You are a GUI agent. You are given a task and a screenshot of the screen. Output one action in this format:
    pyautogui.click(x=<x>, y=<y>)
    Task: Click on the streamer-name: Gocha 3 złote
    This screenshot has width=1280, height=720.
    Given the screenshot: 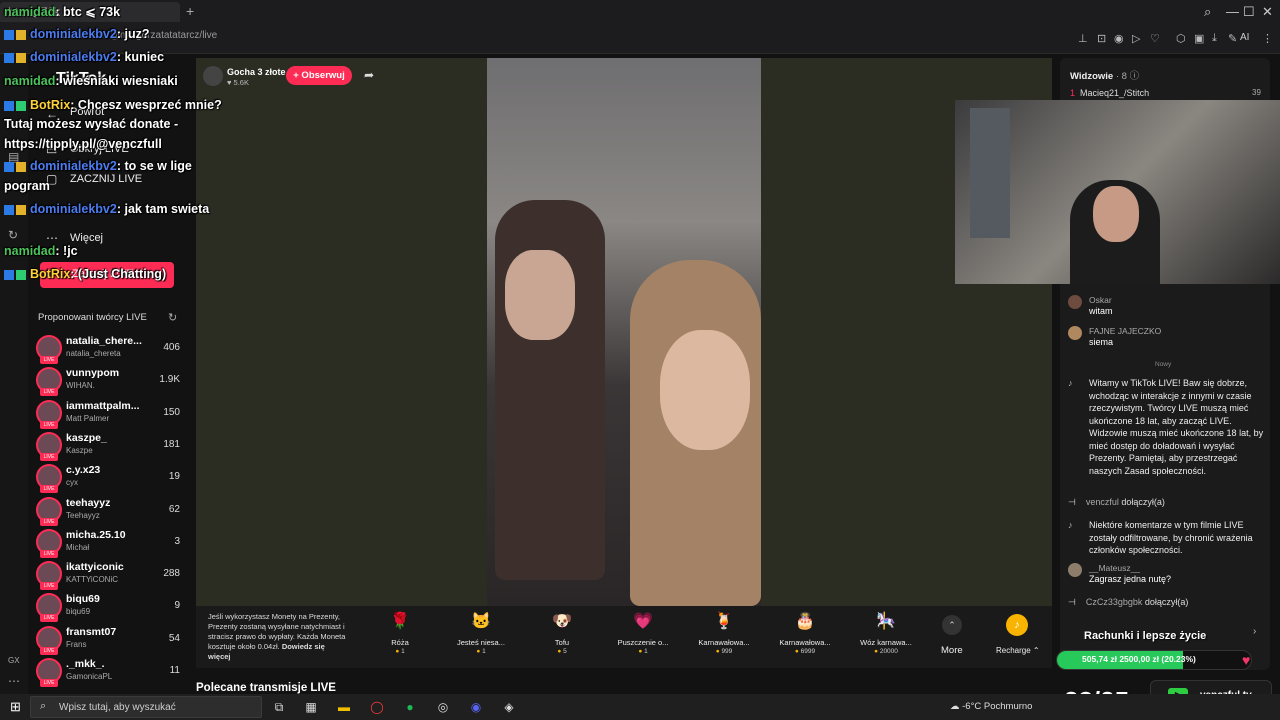 What is the action you would take?
    pyautogui.click(x=256, y=72)
    